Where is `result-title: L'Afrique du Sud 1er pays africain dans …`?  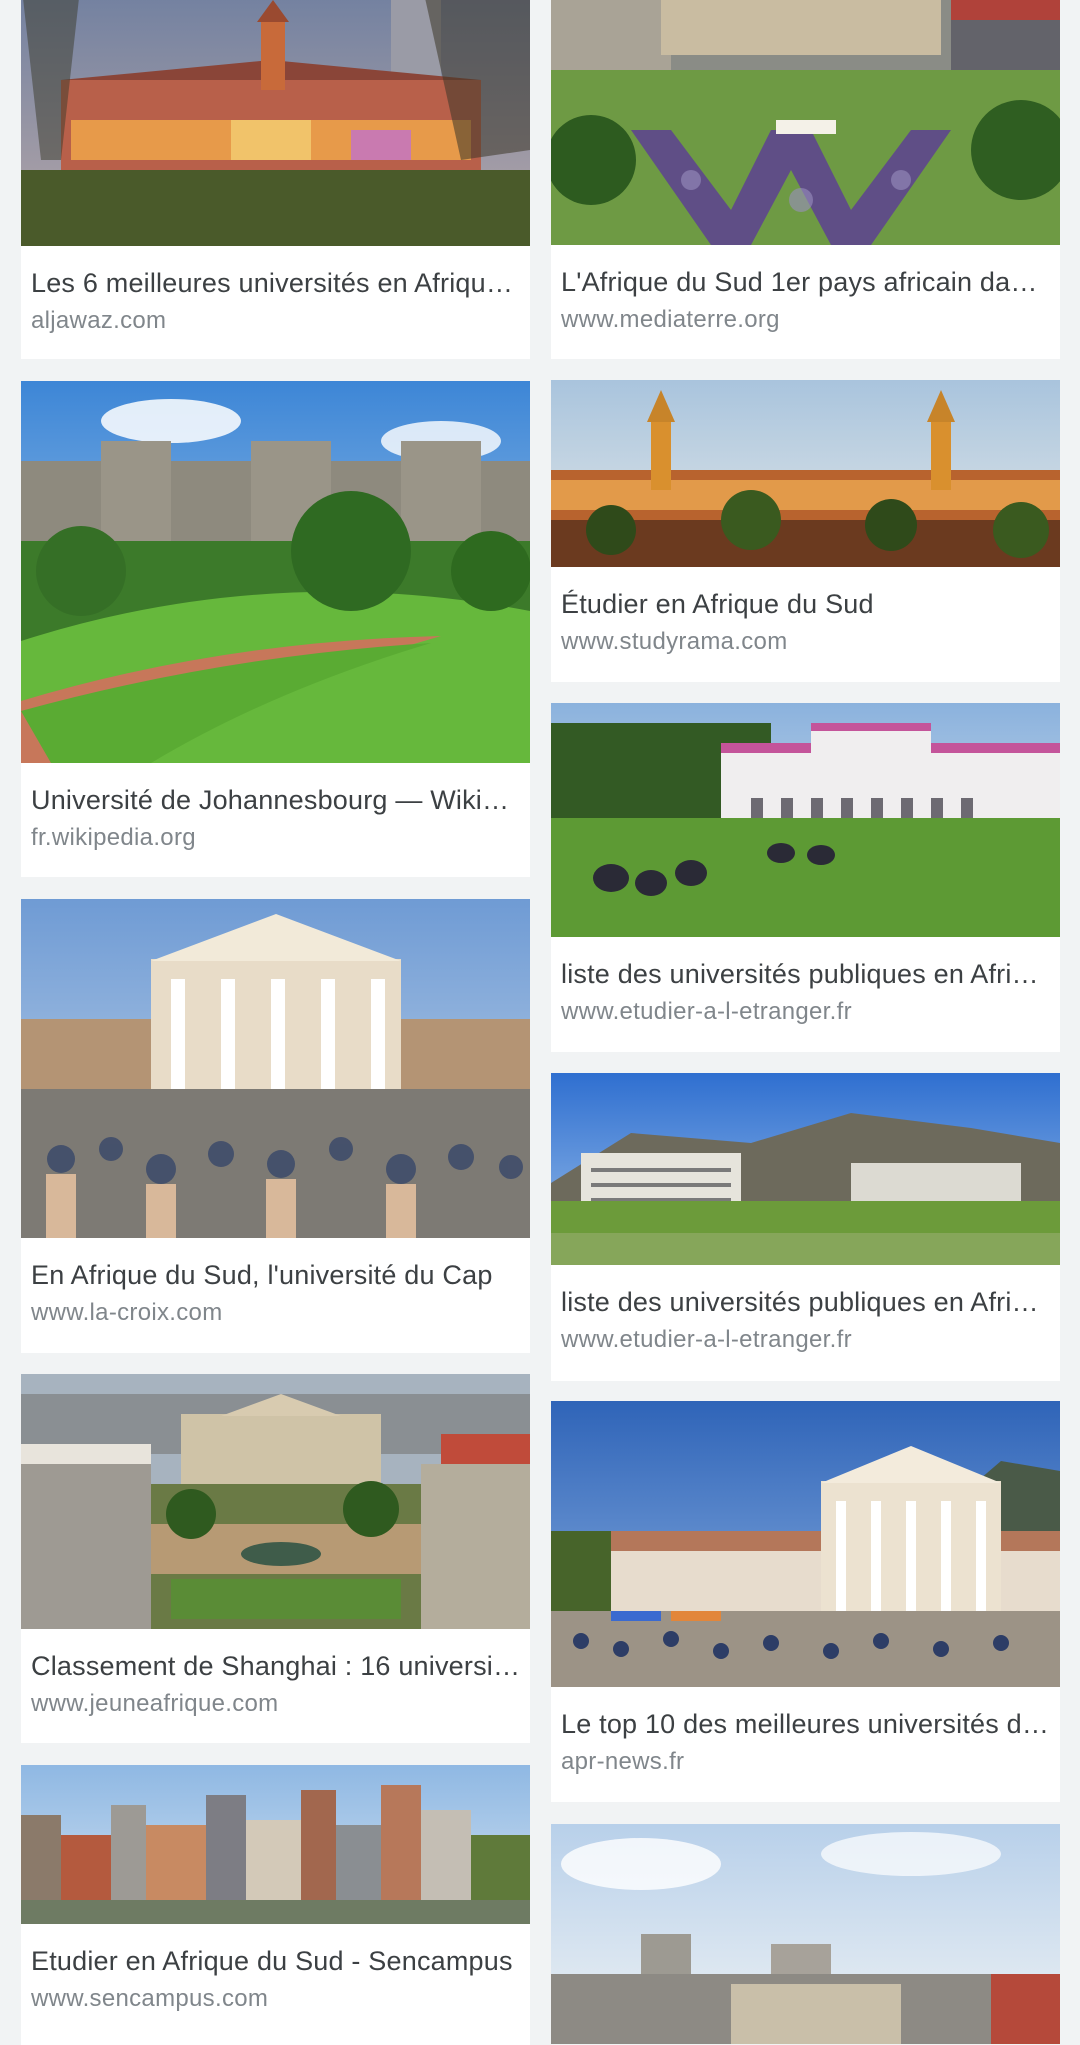 result-title: L'Afrique du Sud 1er pays africain dans … is located at coordinates (805, 282).